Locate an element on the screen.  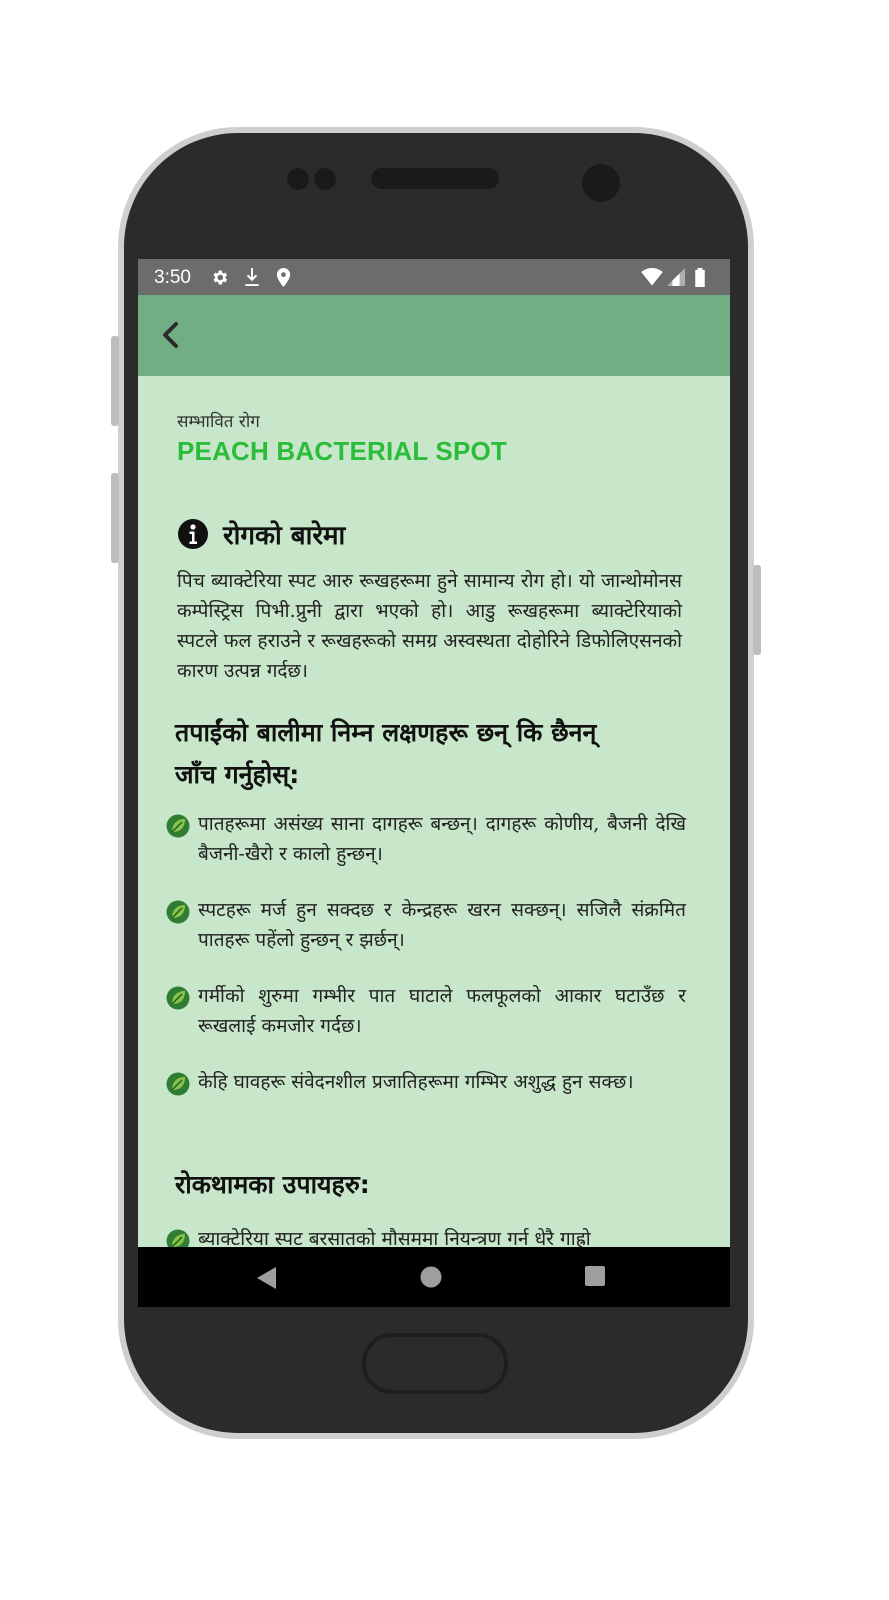
wifi-icon is located at coordinates (652, 277).